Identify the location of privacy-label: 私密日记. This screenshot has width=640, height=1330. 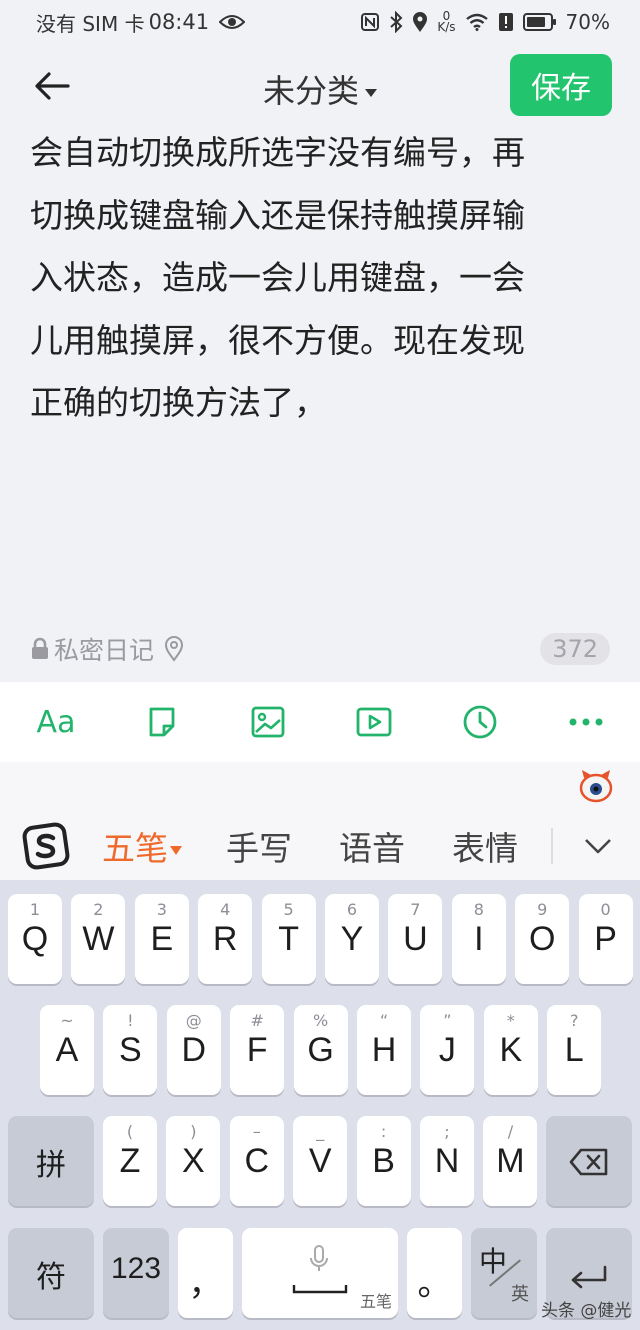
(104, 649).